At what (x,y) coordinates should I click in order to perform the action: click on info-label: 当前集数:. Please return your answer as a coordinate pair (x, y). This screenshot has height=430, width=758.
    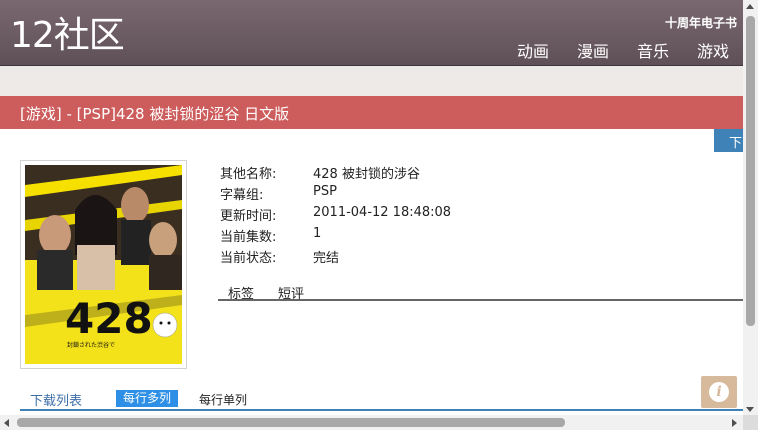
    Looking at the image, I should click on (248, 237).